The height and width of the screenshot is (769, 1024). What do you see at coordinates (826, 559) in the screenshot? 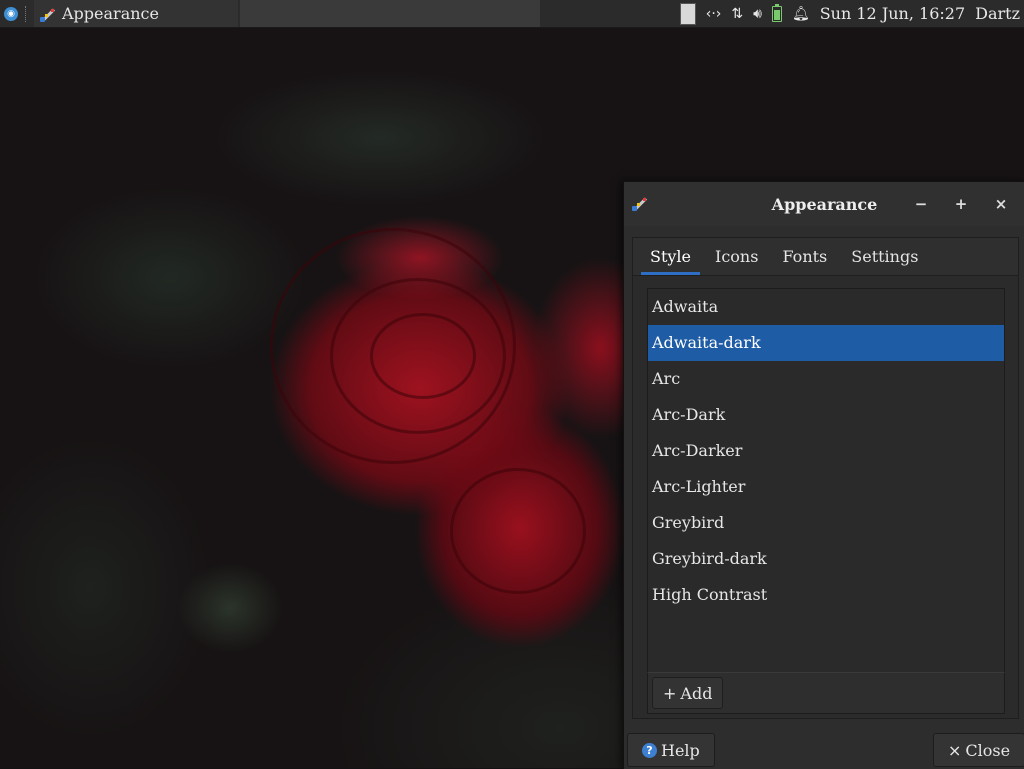
I see `list-item: Greybird-dark` at bounding box center [826, 559].